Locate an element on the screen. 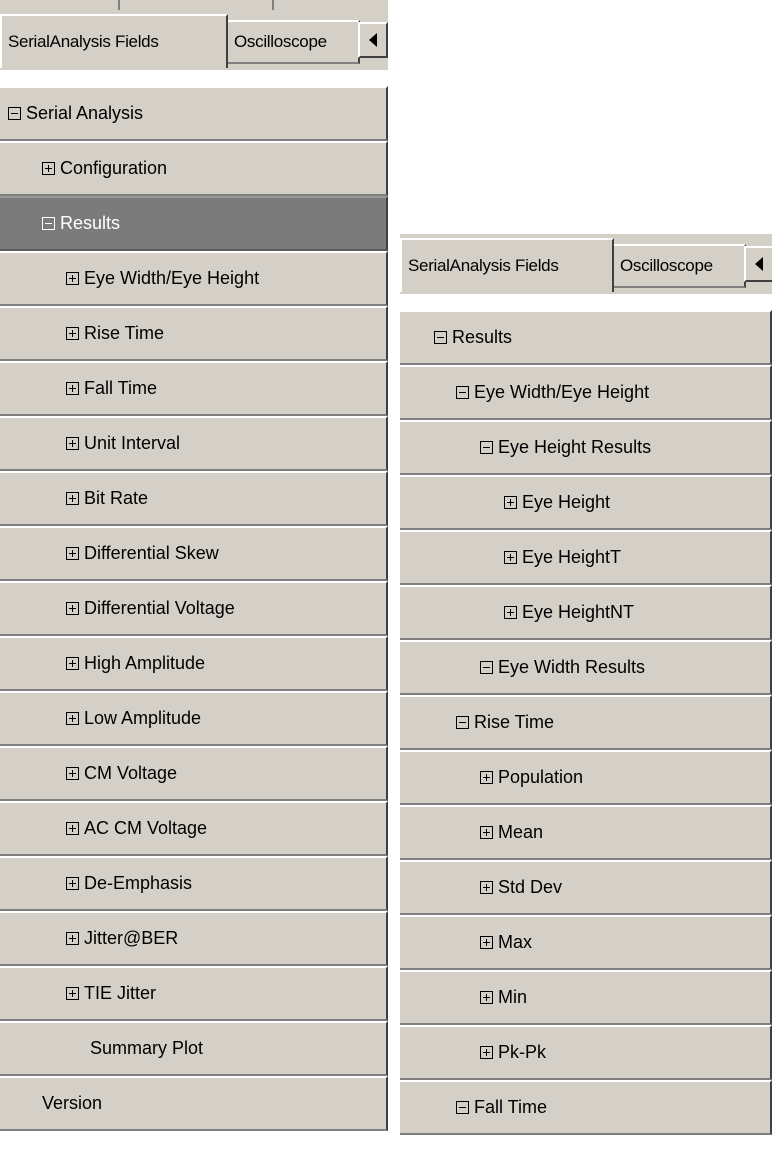 This screenshot has width=772, height=1149. tree-item-jitter-ber: Jitter@BER is located at coordinates (194, 938).